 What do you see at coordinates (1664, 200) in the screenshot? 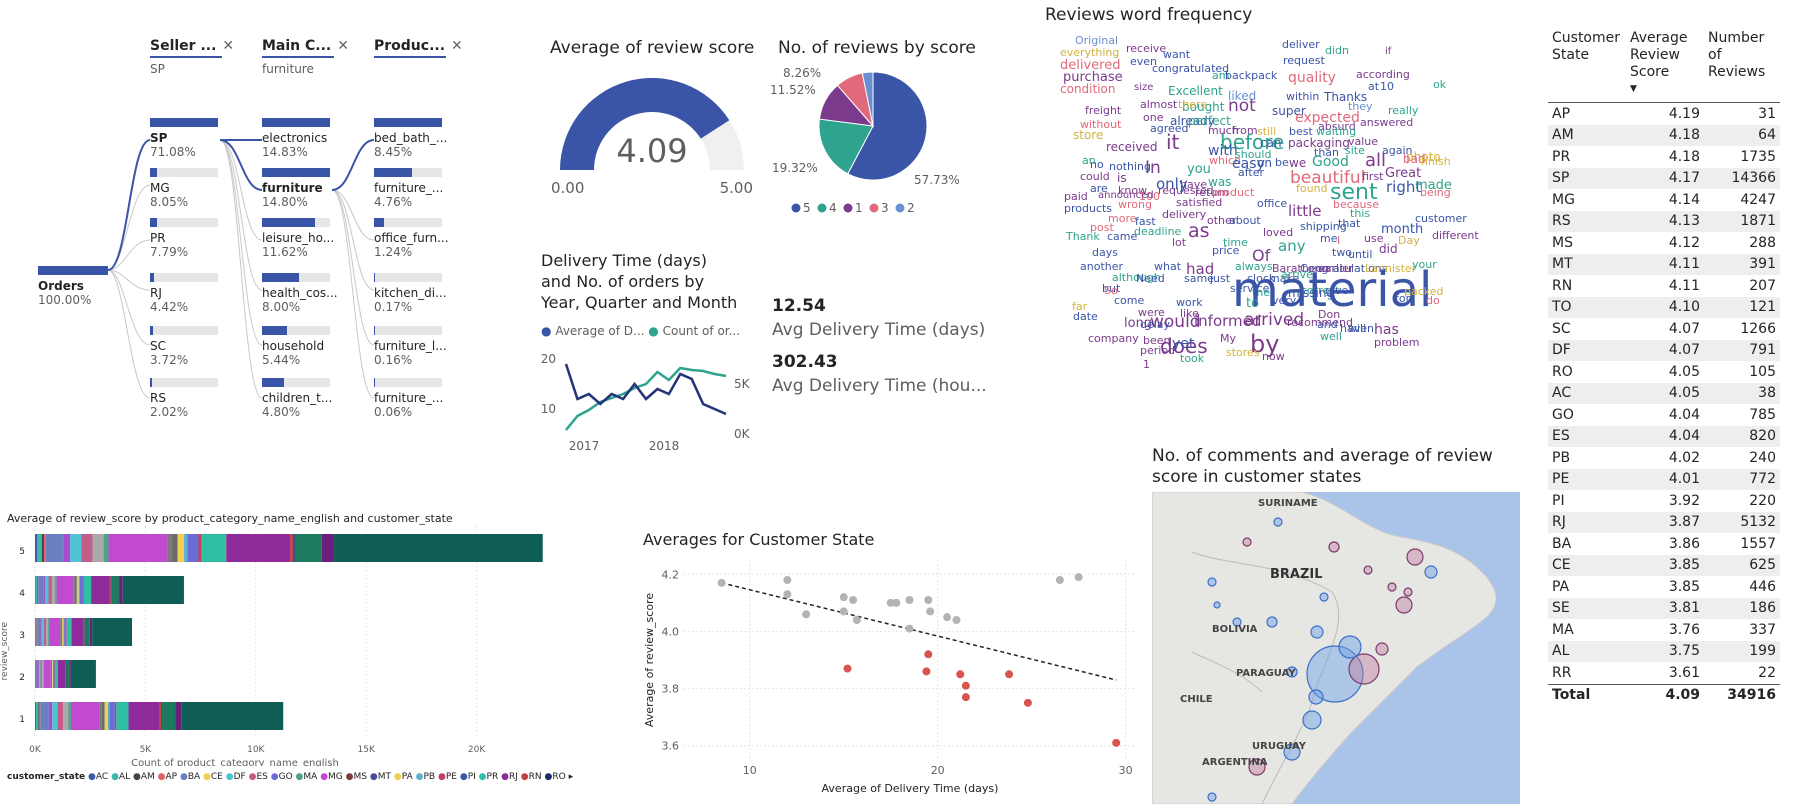
I see `table-row: MG 4.14 4247` at bounding box center [1664, 200].